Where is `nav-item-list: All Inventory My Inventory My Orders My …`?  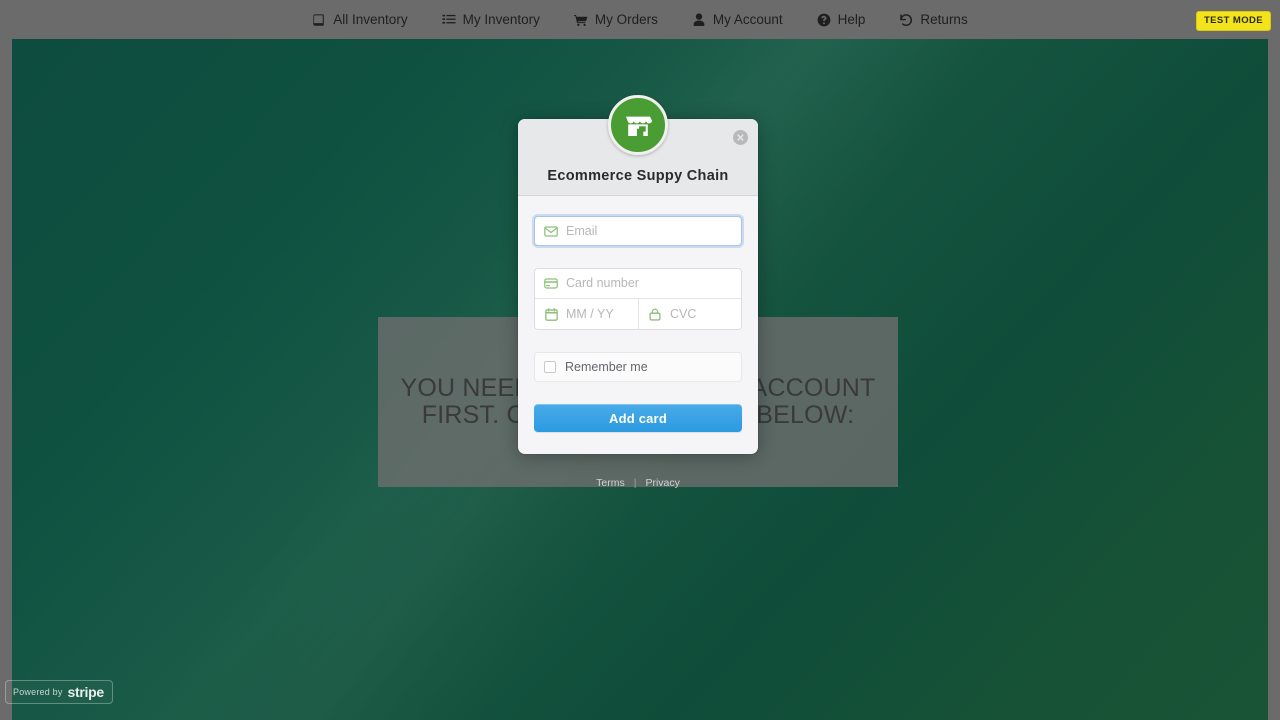
nav-item-list: All Inventory My Inventory My Orders My … is located at coordinates (640, 19).